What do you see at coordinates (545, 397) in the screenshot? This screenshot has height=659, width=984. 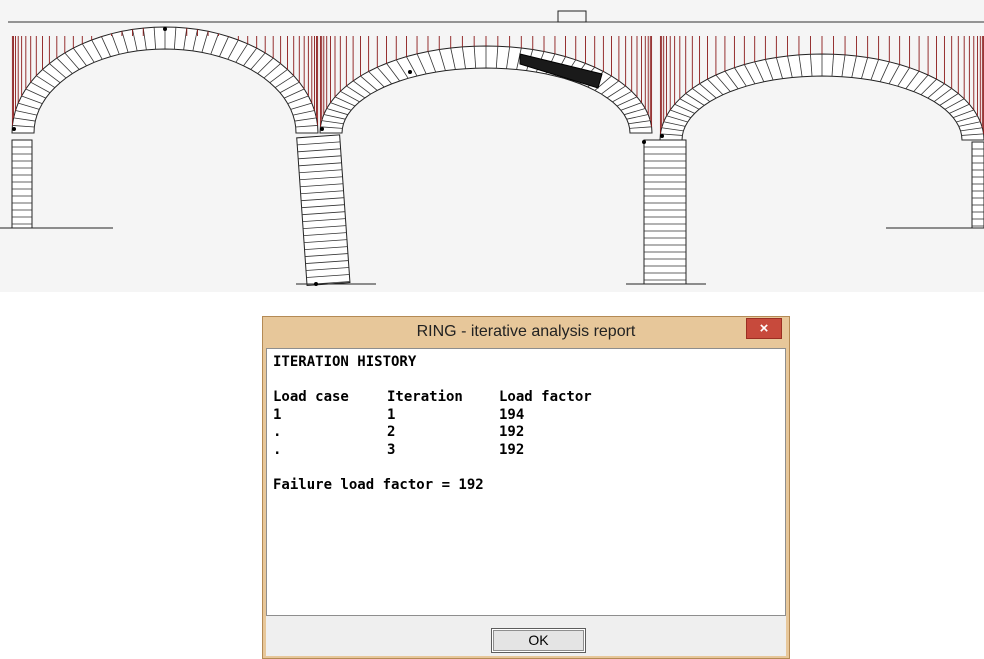 I see `column-header-load-factor: Load factor` at bounding box center [545, 397].